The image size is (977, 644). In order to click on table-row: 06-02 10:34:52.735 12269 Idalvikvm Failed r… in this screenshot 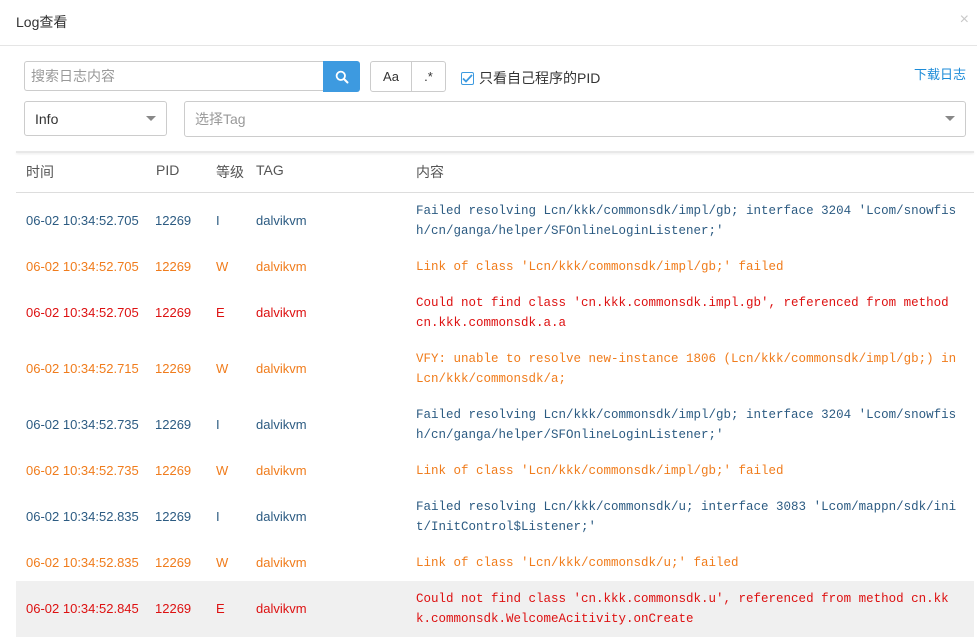, I will do `click(495, 425)`.